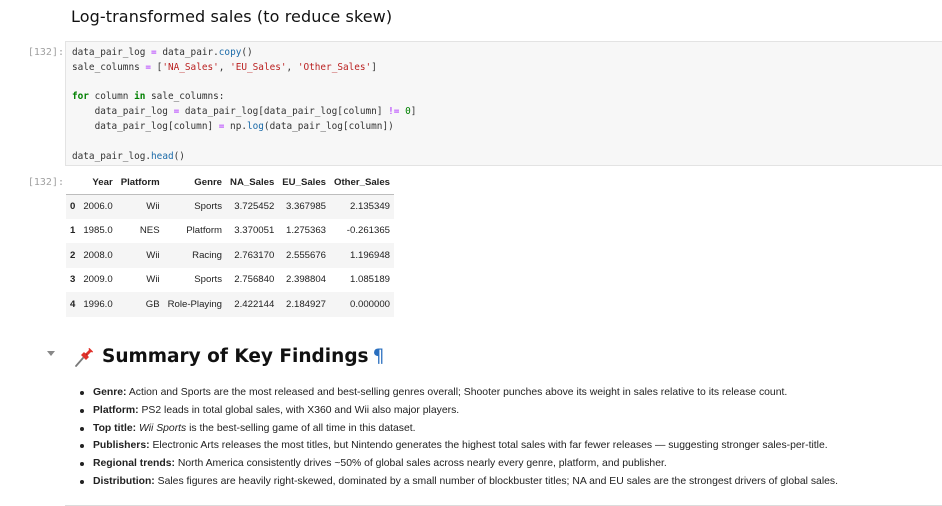  I want to click on anchor-link: ¶, so click(379, 356).